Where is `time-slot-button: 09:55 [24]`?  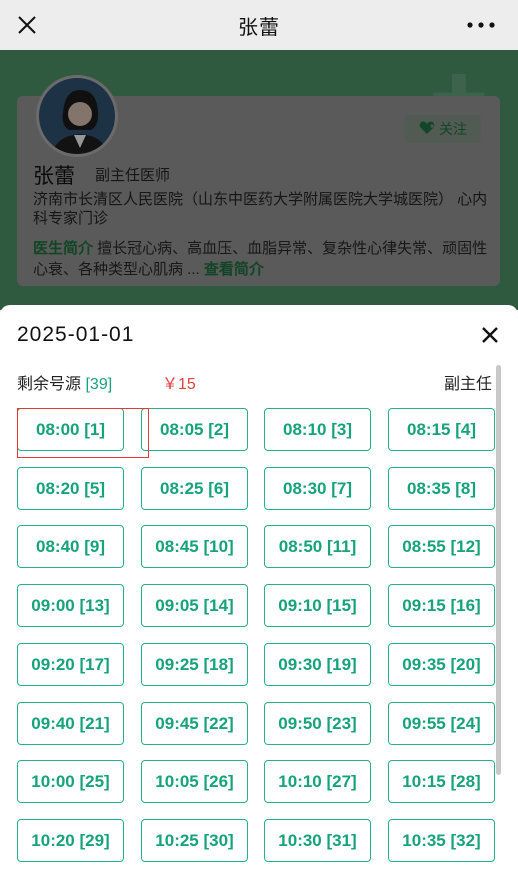
time-slot-button: 09:55 [24] is located at coordinates (441, 723).